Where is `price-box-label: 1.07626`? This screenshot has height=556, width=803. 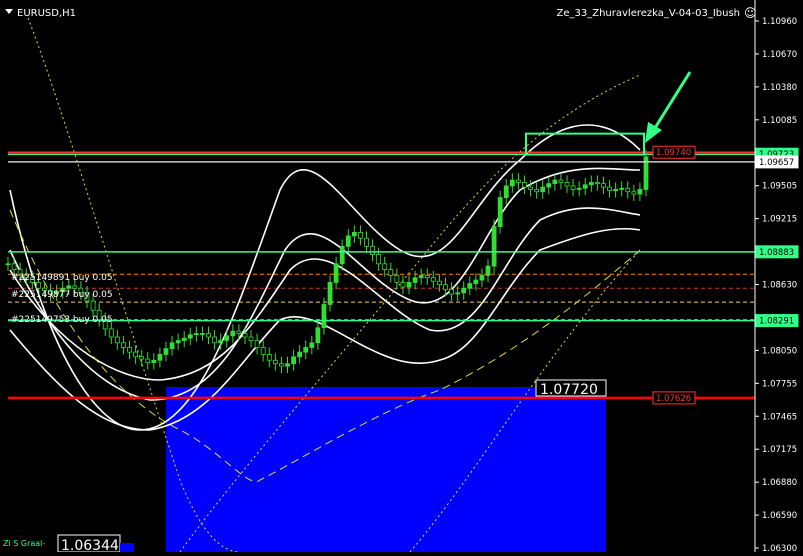 price-box-label: 1.07626 is located at coordinates (673, 399).